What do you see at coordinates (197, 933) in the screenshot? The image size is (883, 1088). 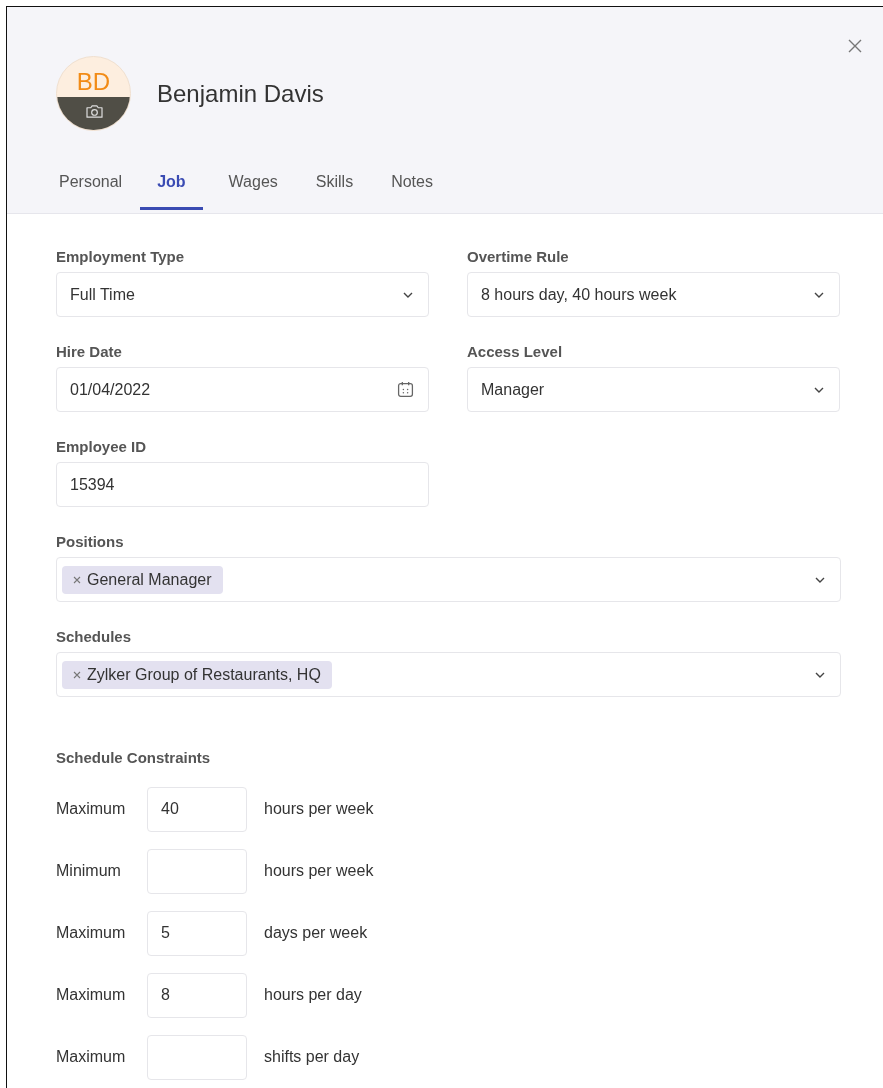 I see `number-field: 5` at bounding box center [197, 933].